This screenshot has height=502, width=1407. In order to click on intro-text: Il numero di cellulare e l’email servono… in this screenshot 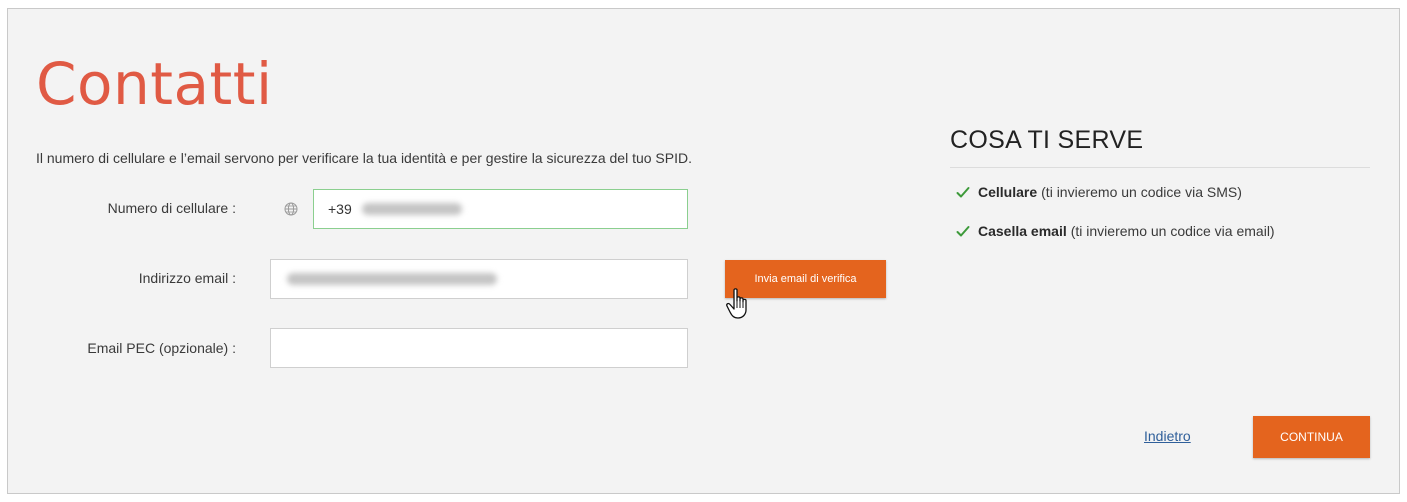, I will do `click(364, 158)`.